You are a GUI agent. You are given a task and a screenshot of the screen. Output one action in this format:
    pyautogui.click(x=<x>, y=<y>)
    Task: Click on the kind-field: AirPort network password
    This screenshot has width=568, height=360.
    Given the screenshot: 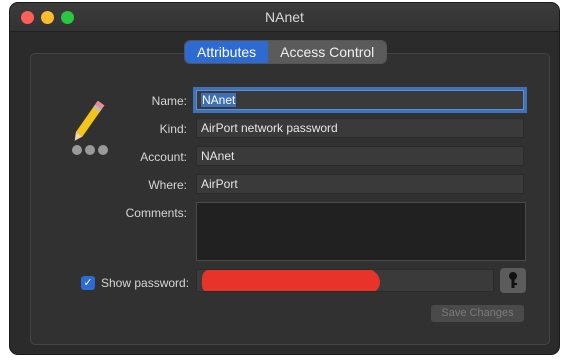 What is the action you would take?
    pyautogui.click(x=360, y=128)
    